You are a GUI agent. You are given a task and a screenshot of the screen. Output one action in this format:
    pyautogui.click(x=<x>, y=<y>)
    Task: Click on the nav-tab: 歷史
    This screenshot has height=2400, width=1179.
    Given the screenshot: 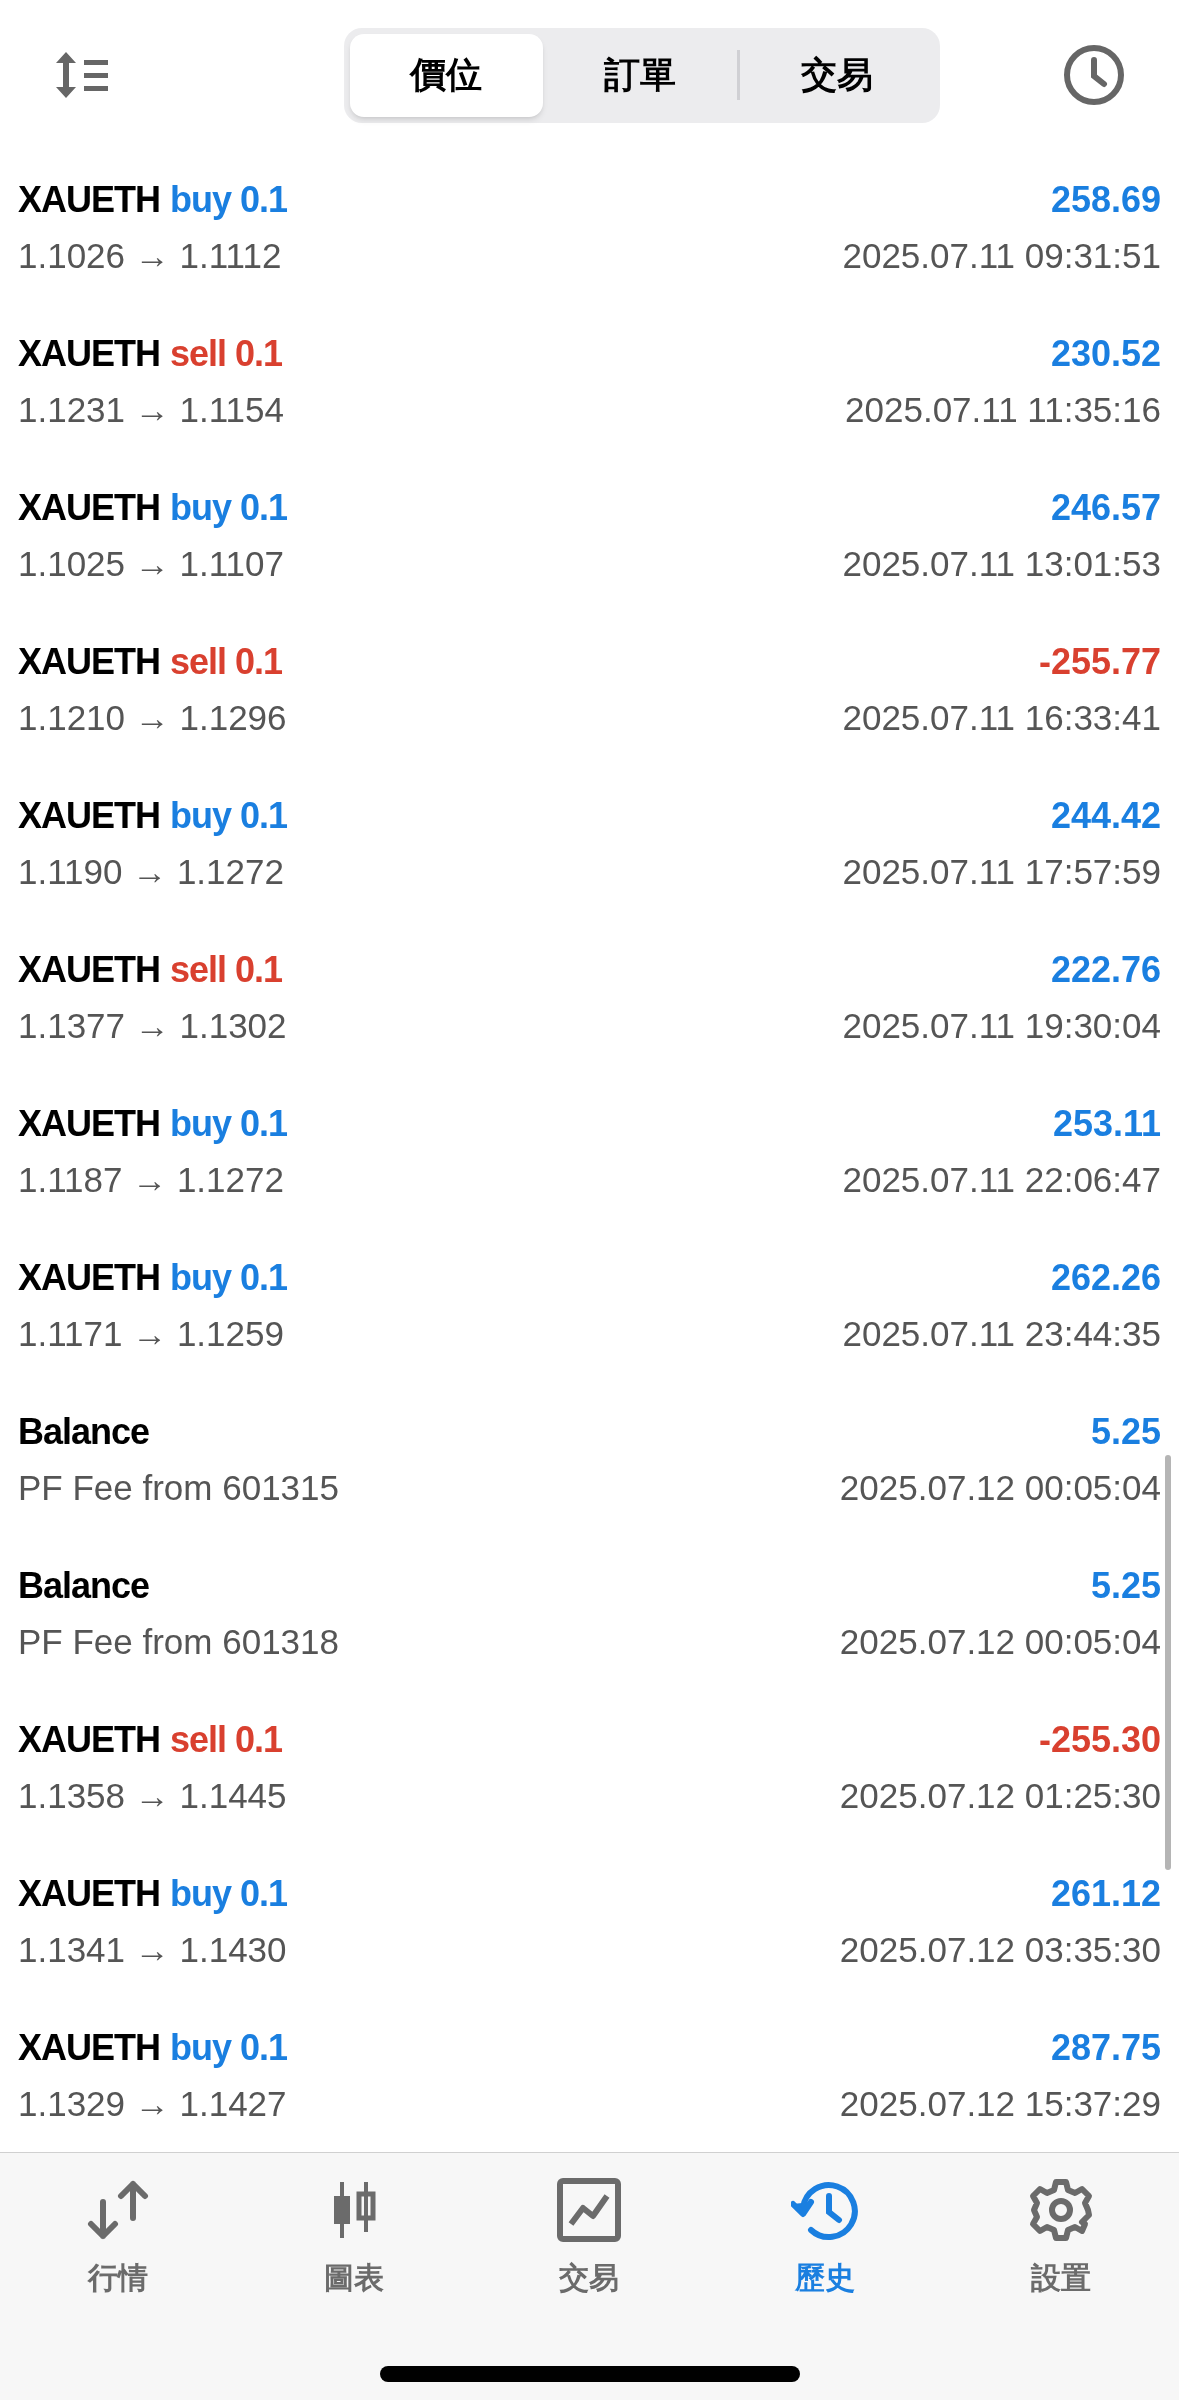 What is the action you would take?
    pyautogui.click(x=825, y=2238)
    